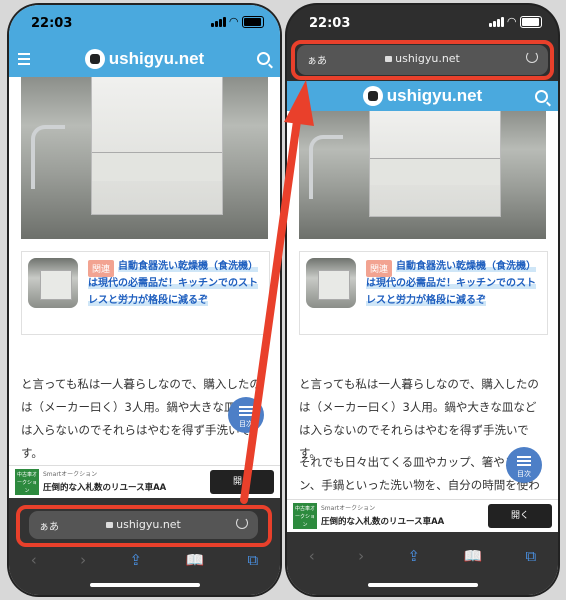 This screenshot has height=600, width=566. What do you see at coordinates (422, 60) in the screenshot?
I see `highlight-box-top` at bounding box center [422, 60].